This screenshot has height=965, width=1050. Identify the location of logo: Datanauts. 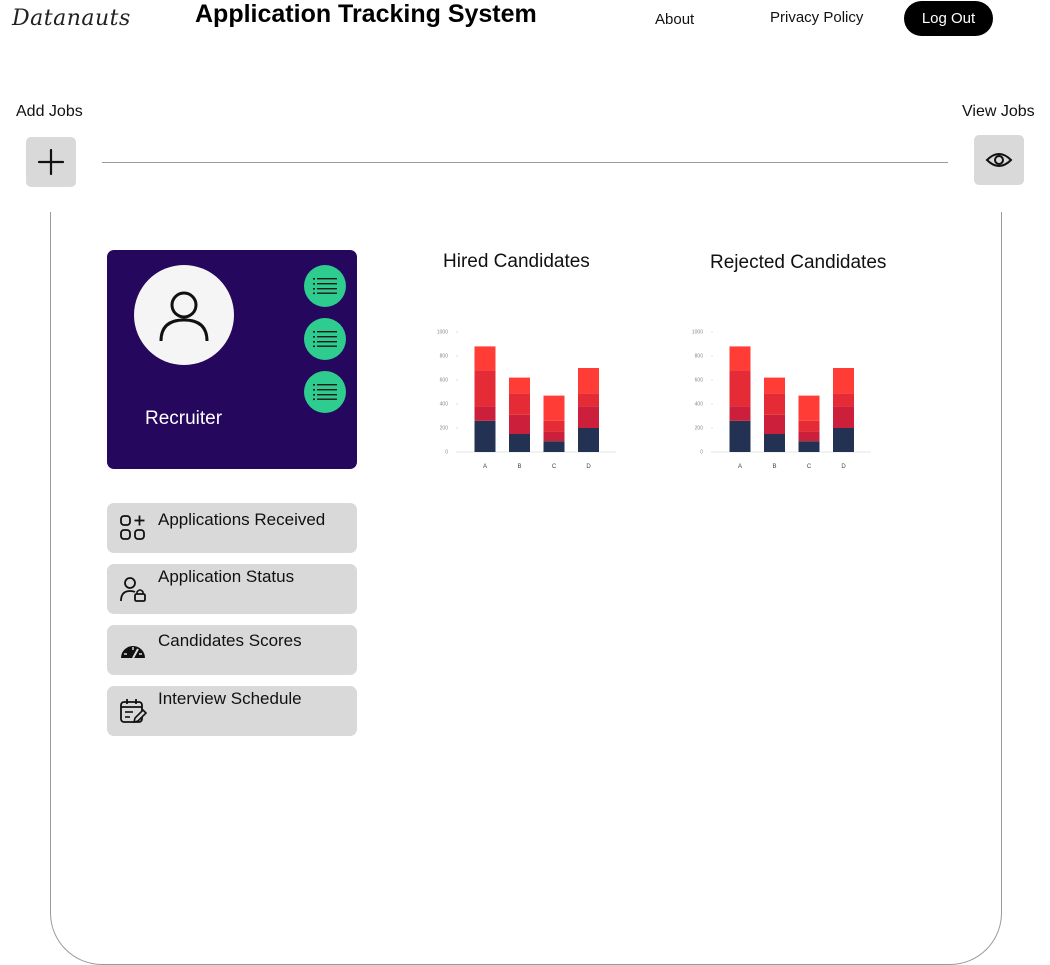
(71, 18).